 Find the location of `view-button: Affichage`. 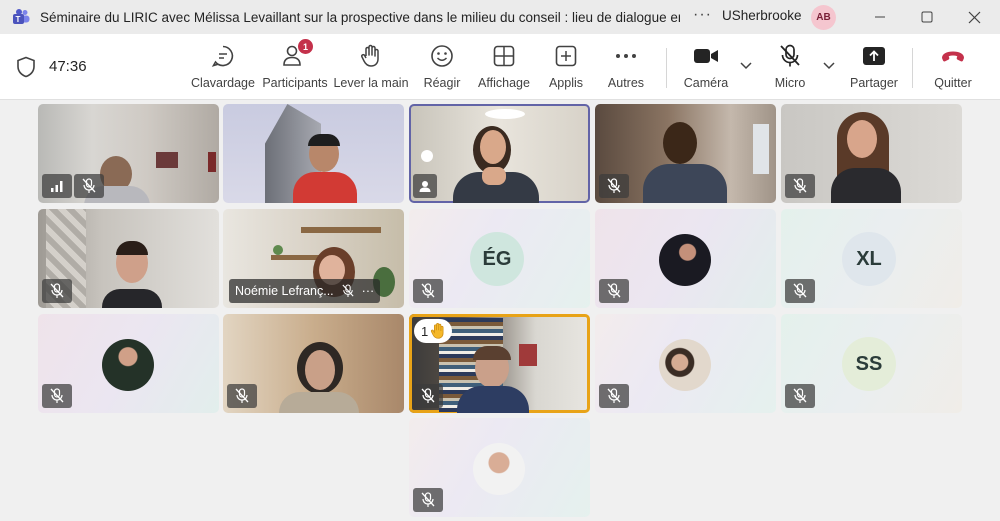

view-button: Affichage is located at coordinates (504, 68).